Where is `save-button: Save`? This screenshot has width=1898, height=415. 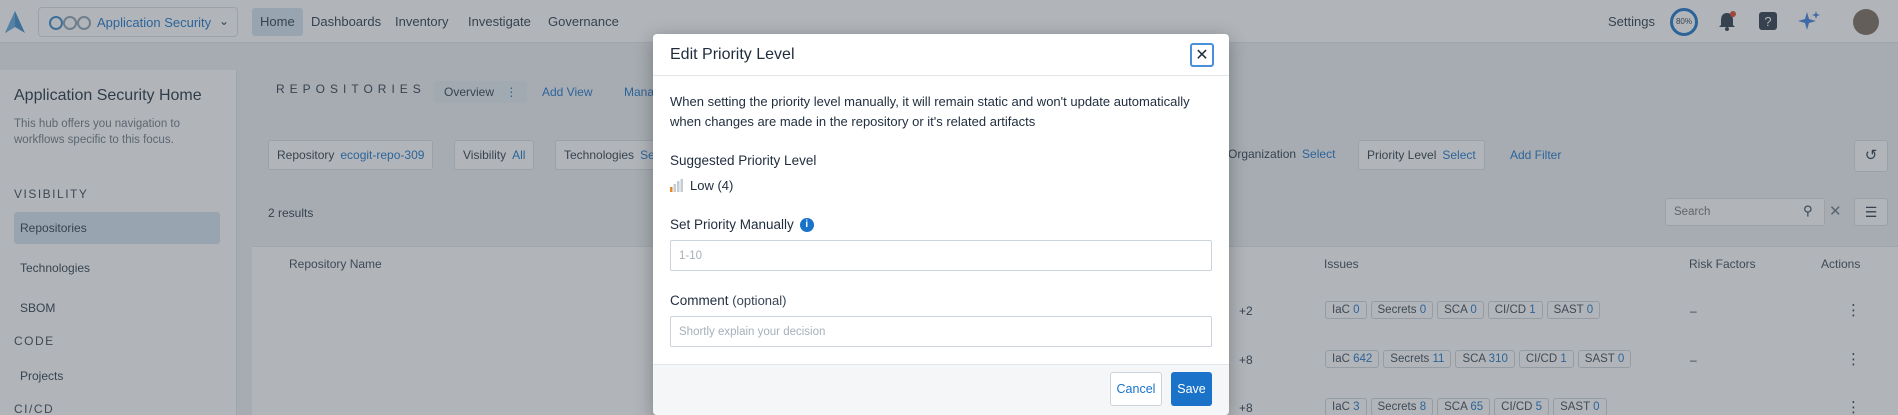
save-button: Save is located at coordinates (1191, 389).